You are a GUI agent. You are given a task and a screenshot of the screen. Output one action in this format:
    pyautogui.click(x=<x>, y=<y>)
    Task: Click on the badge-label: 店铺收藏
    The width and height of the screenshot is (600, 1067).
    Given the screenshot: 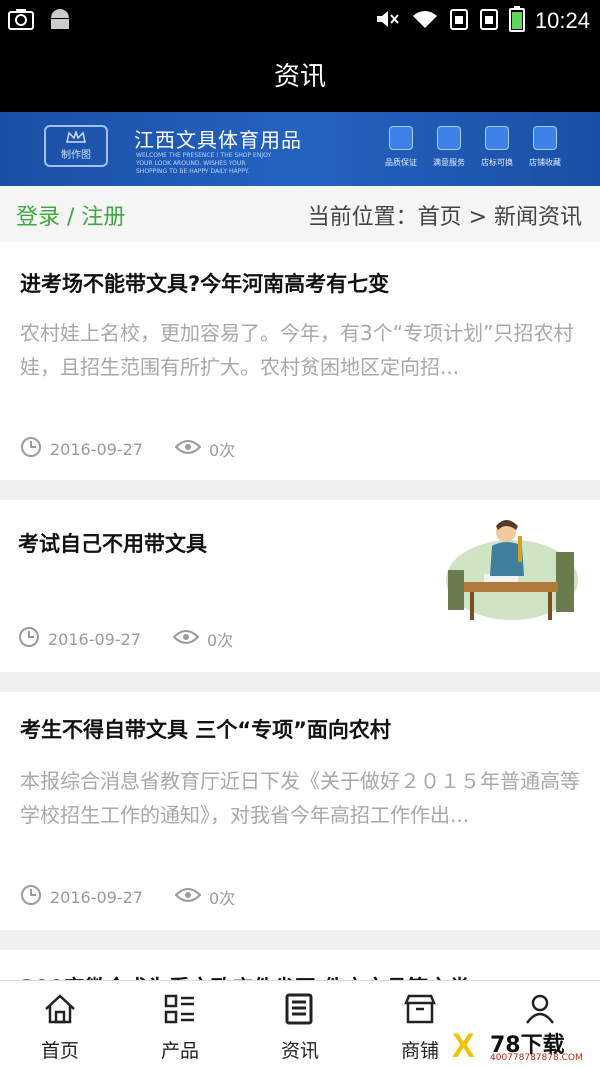 What is the action you would take?
    pyautogui.click(x=545, y=162)
    